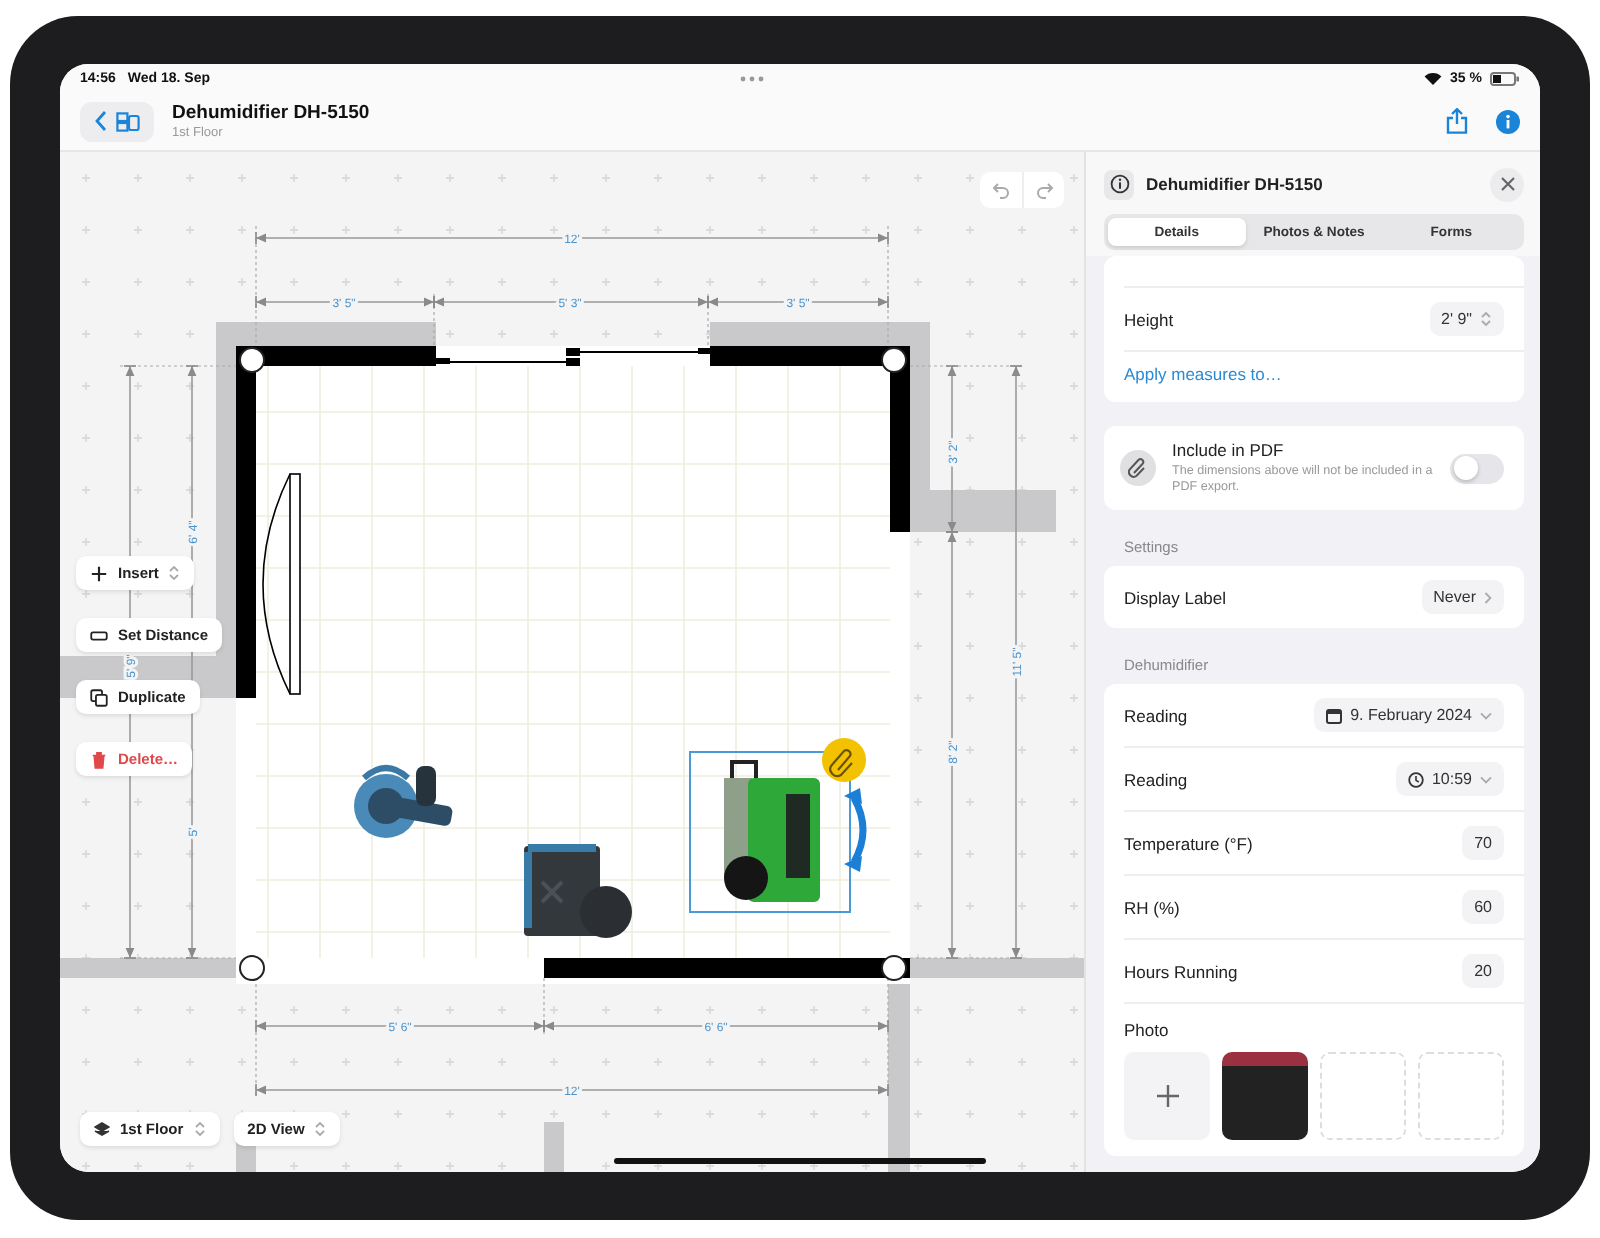 This screenshot has width=1600, height=1238. Describe the element at coordinates (272, 113) in the screenshot. I see `header-title: Dehumidifier DH-5150` at that location.